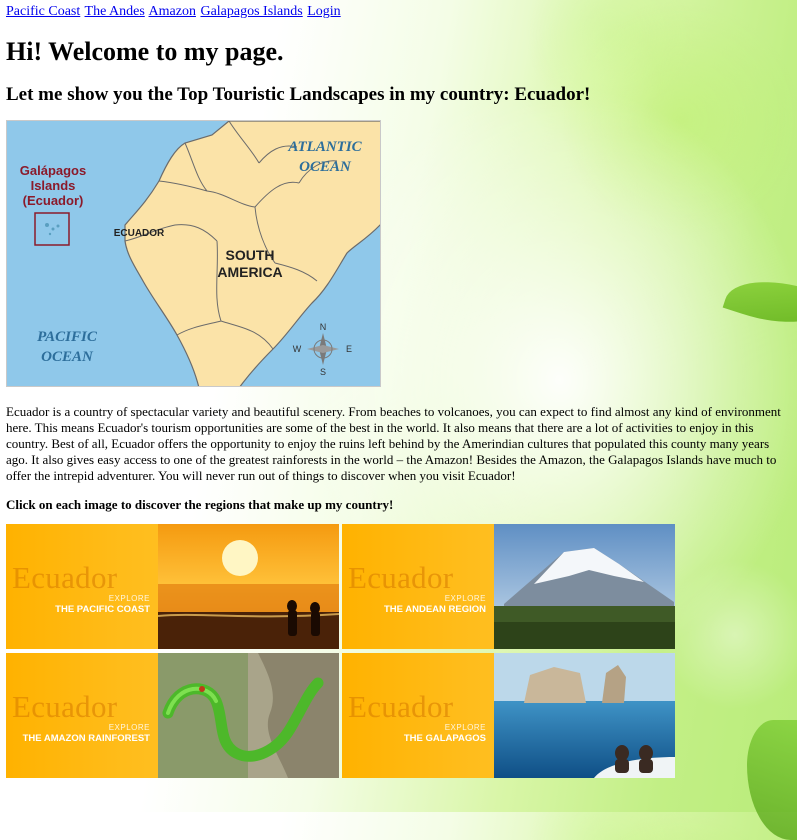 The height and width of the screenshot is (840, 797). Describe the element at coordinates (323, 327) in the screenshot. I see `compass-n-label: N` at that location.